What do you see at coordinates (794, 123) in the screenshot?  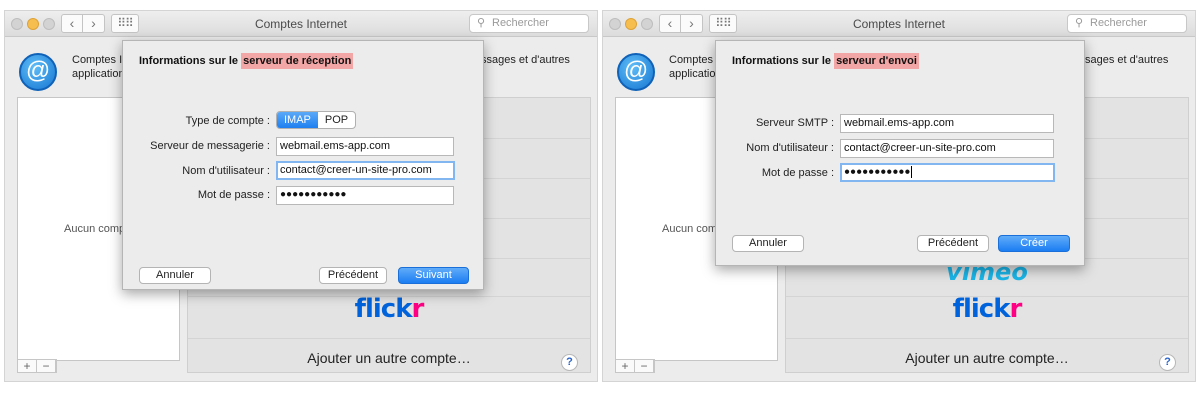 I see `smtp-server-label: Serveur SMTP :` at bounding box center [794, 123].